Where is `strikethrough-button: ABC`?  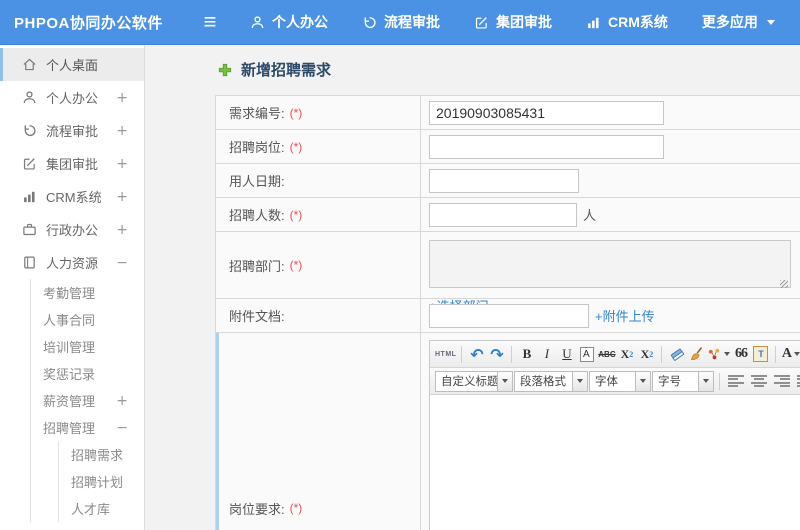 strikethrough-button: ABC is located at coordinates (606, 354).